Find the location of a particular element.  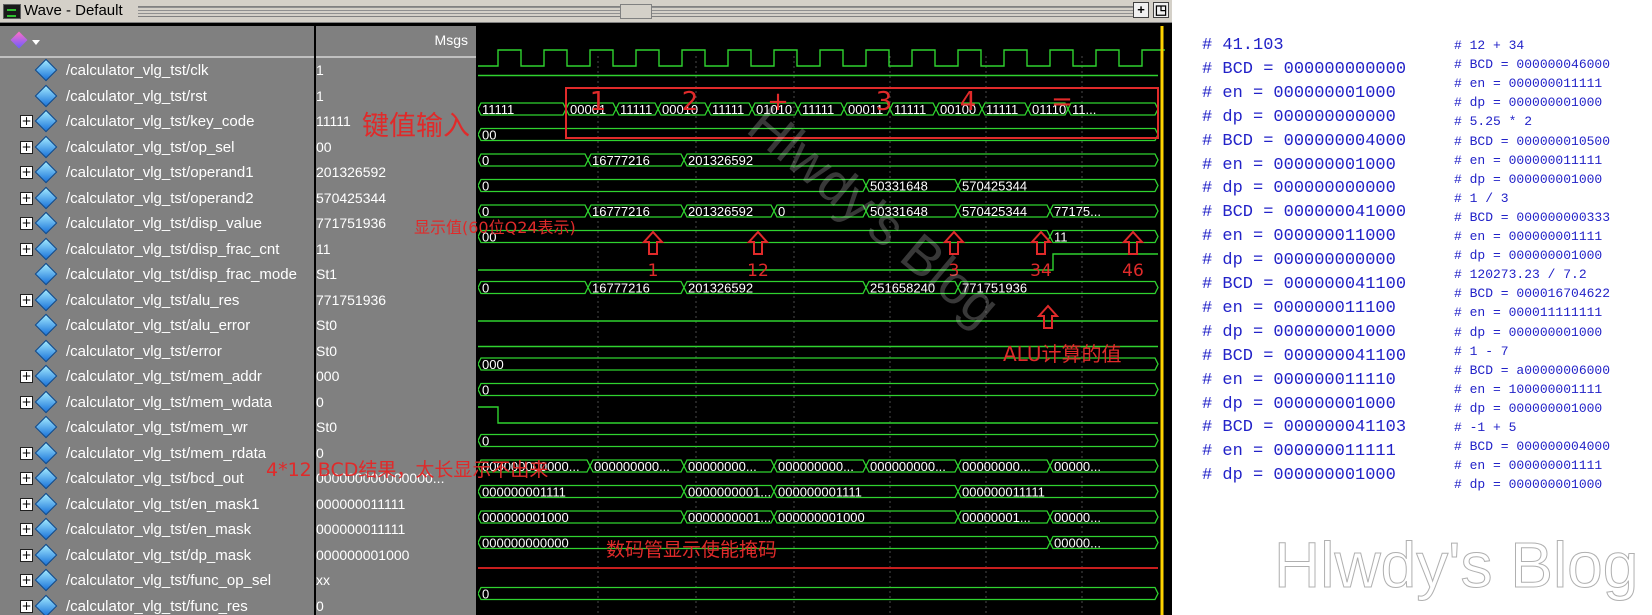

signal-name: /calculator_vlg_tst/func_op_sel is located at coordinates (169, 580).